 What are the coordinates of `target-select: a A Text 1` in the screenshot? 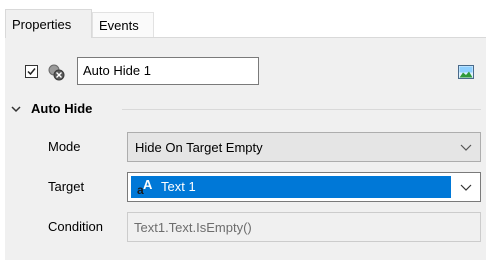 It's located at (304, 187).